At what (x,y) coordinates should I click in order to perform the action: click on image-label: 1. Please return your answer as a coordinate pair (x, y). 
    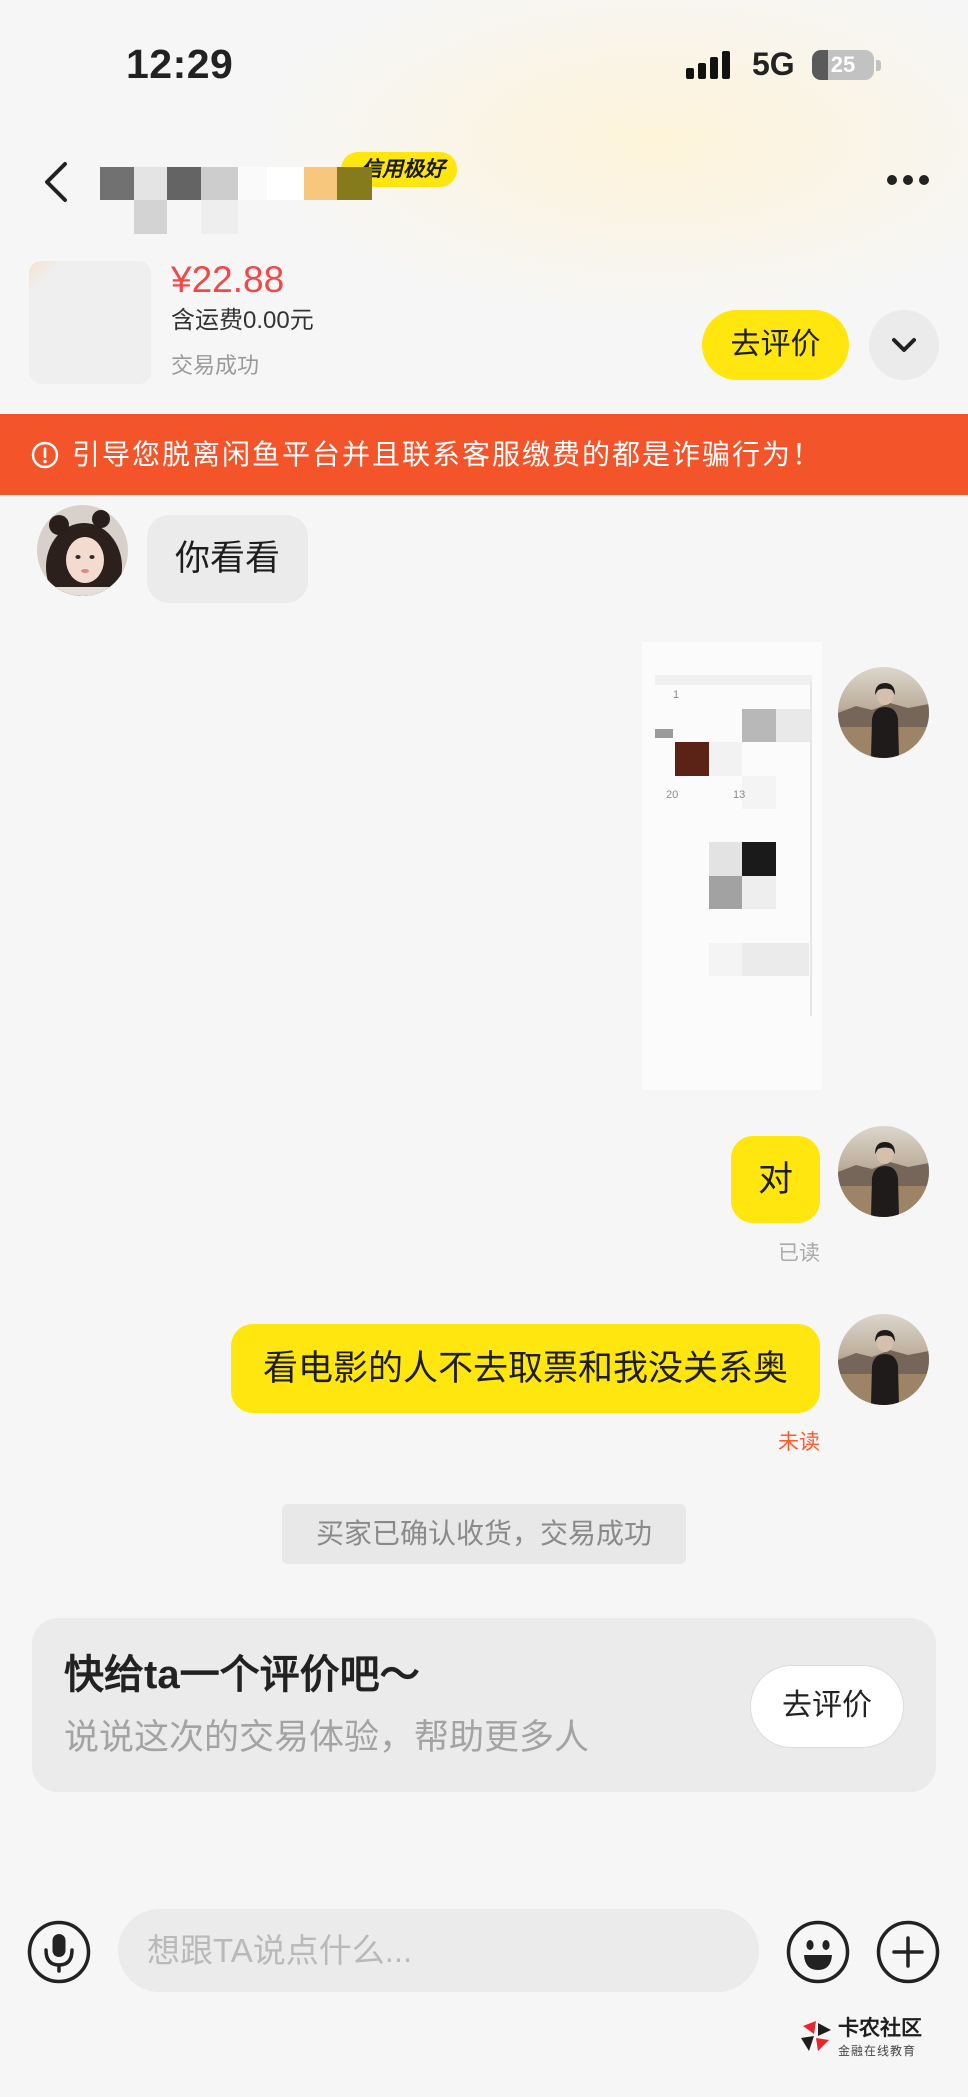
    Looking at the image, I should click on (676, 695).